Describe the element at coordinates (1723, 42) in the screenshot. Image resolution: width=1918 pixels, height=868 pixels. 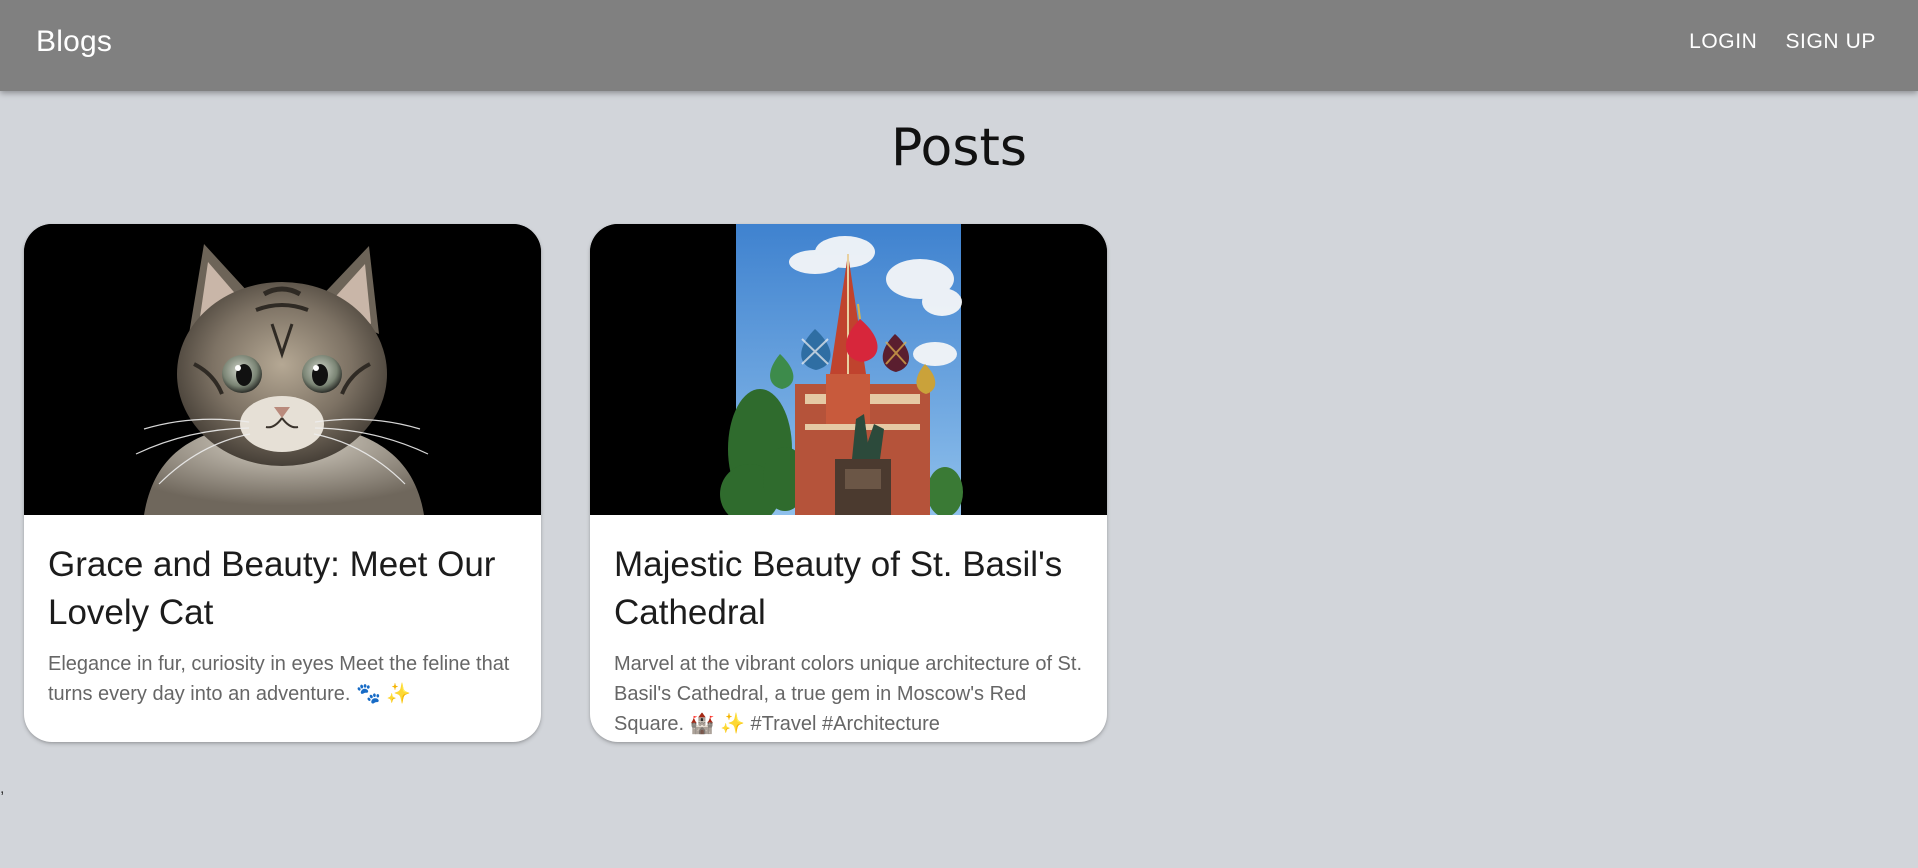
I see `login-link: LOGIN` at that location.